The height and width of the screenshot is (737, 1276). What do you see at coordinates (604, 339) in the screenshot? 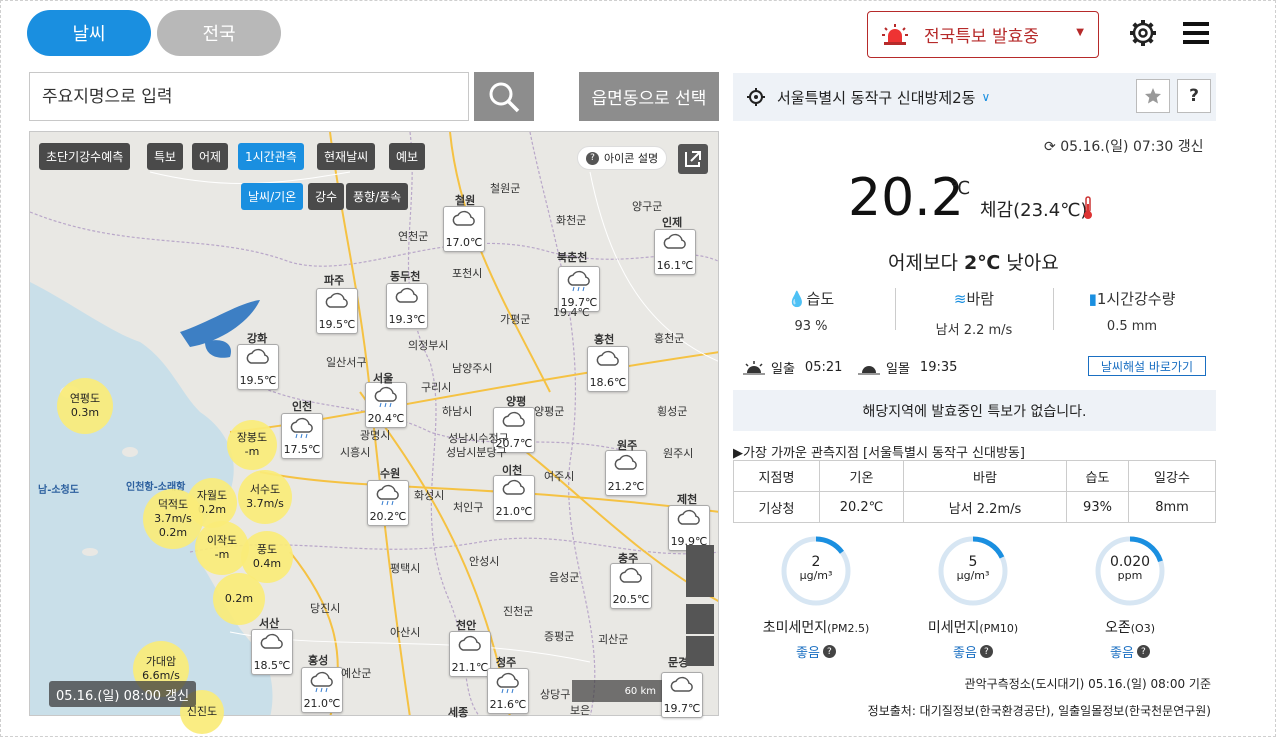
I see `map-place-label: 홍천` at bounding box center [604, 339].